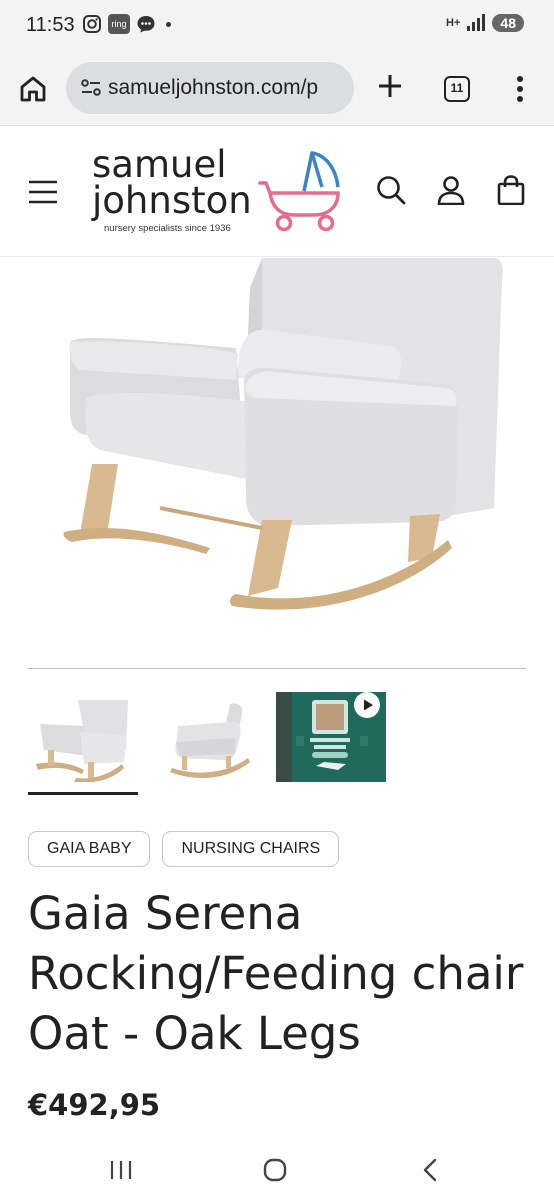 The width and height of the screenshot is (554, 1200). What do you see at coordinates (167, 228) in the screenshot?
I see `logo-tagline: nursery specialists since 1936` at bounding box center [167, 228].